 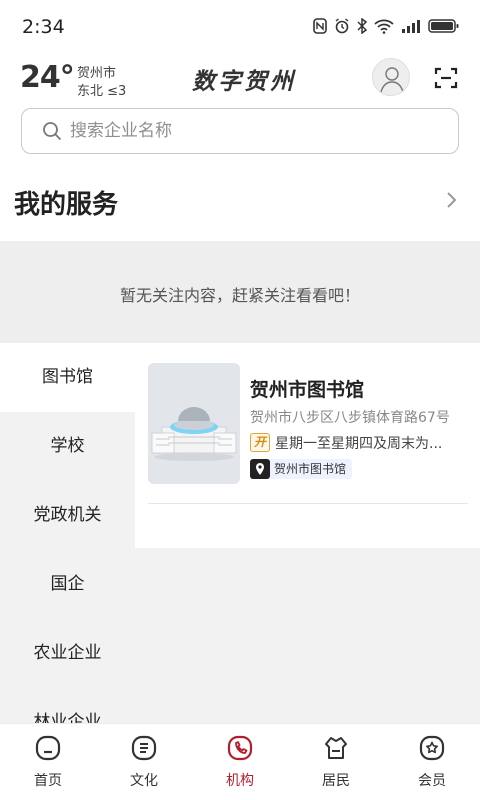 What do you see at coordinates (443, 26) in the screenshot?
I see `battery-icon` at bounding box center [443, 26].